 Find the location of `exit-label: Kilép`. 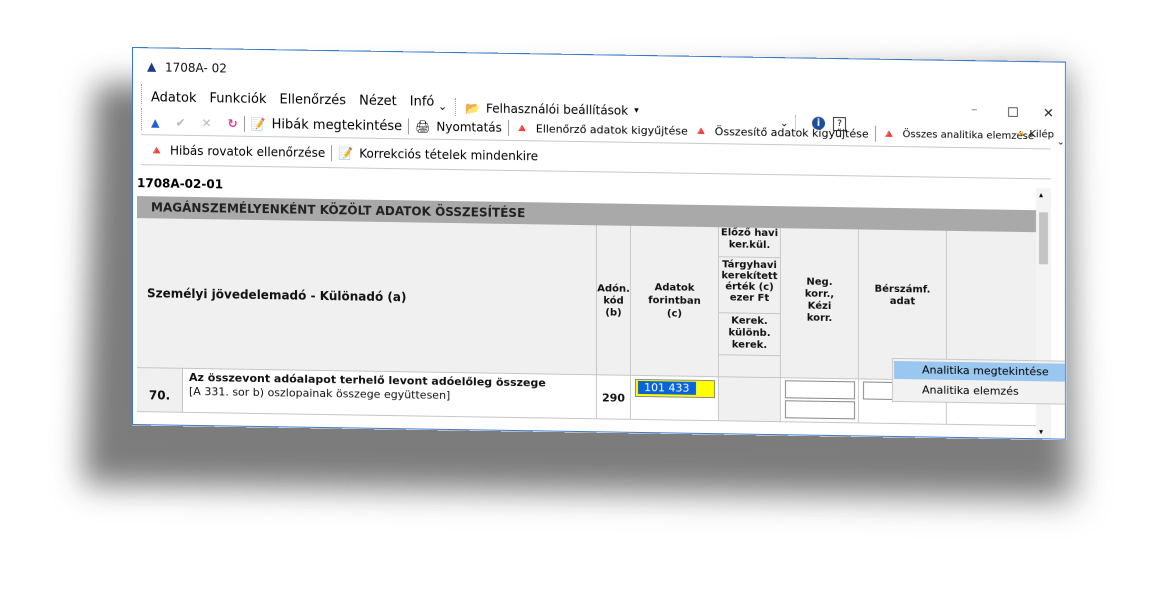

exit-label: Kilép is located at coordinates (1042, 135).